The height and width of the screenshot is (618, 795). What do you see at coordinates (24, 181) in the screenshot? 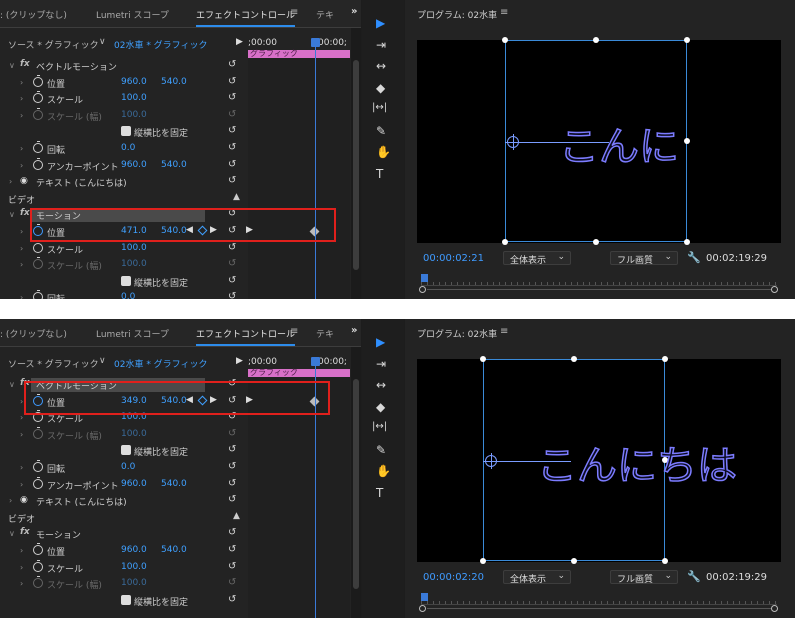
I see `eye-icon: ◉` at bounding box center [24, 181].